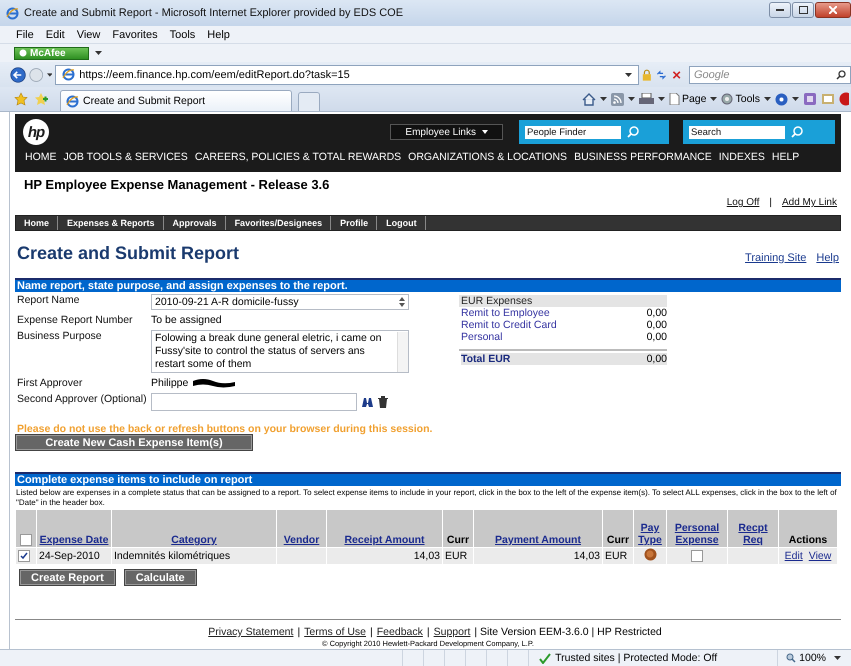  What do you see at coordinates (67, 577) in the screenshot?
I see `action-button: Create Report` at bounding box center [67, 577].